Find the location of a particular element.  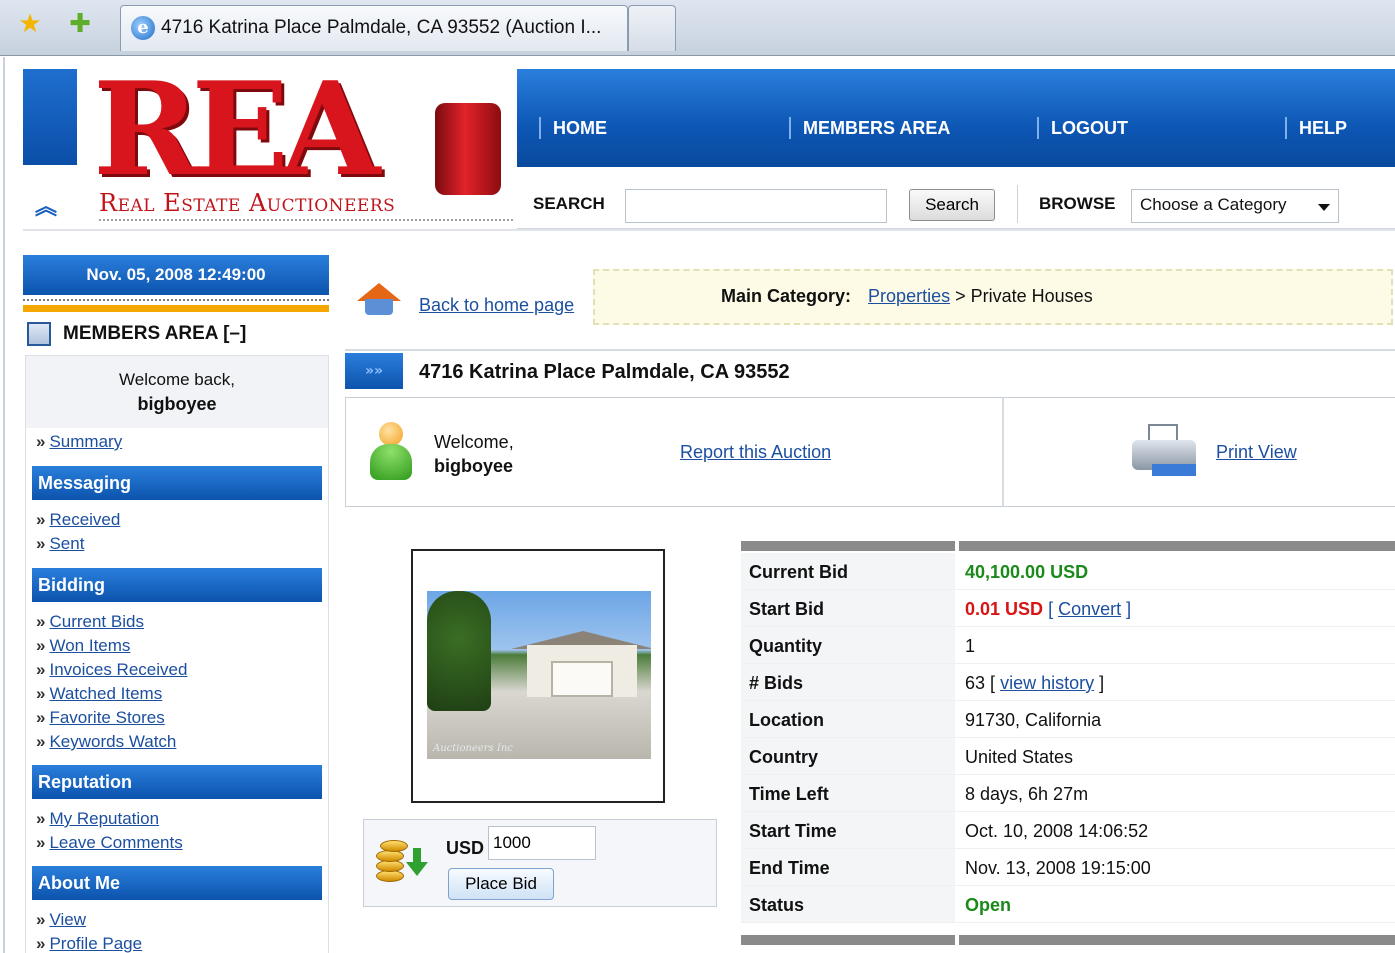

row-label: Location is located at coordinates (786, 720).